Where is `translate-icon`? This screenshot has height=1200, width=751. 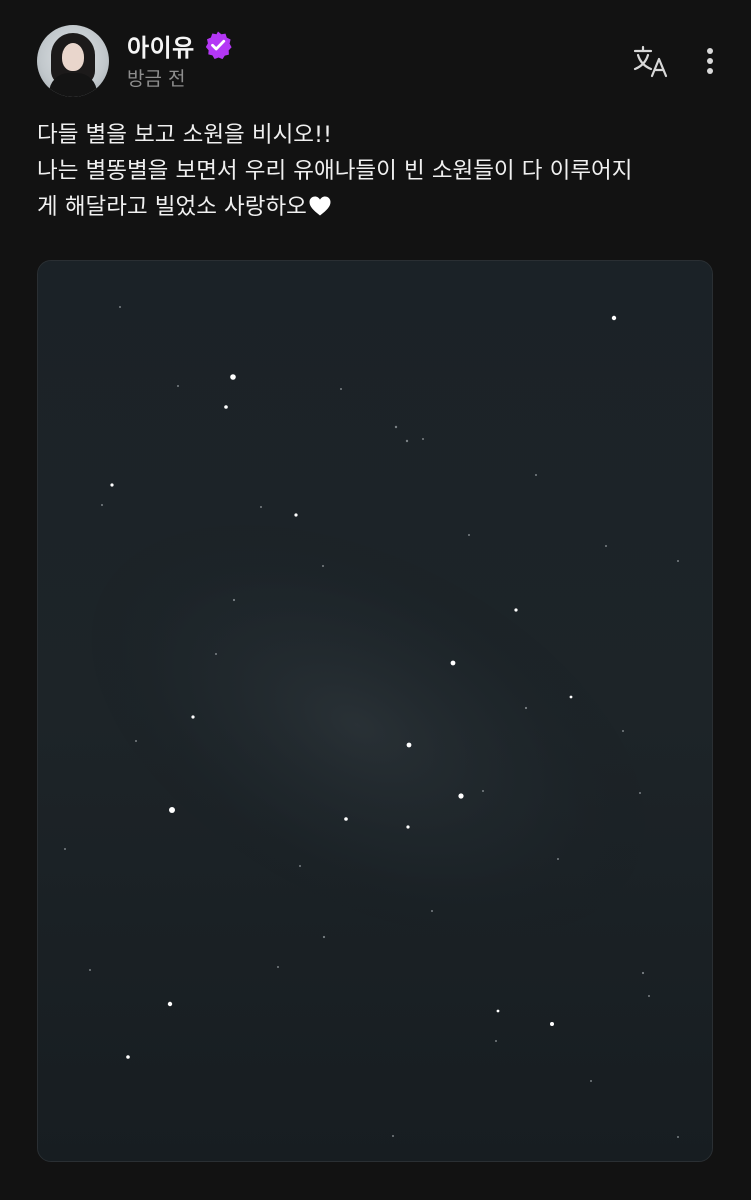 translate-icon is located at coordinates (651, 62).